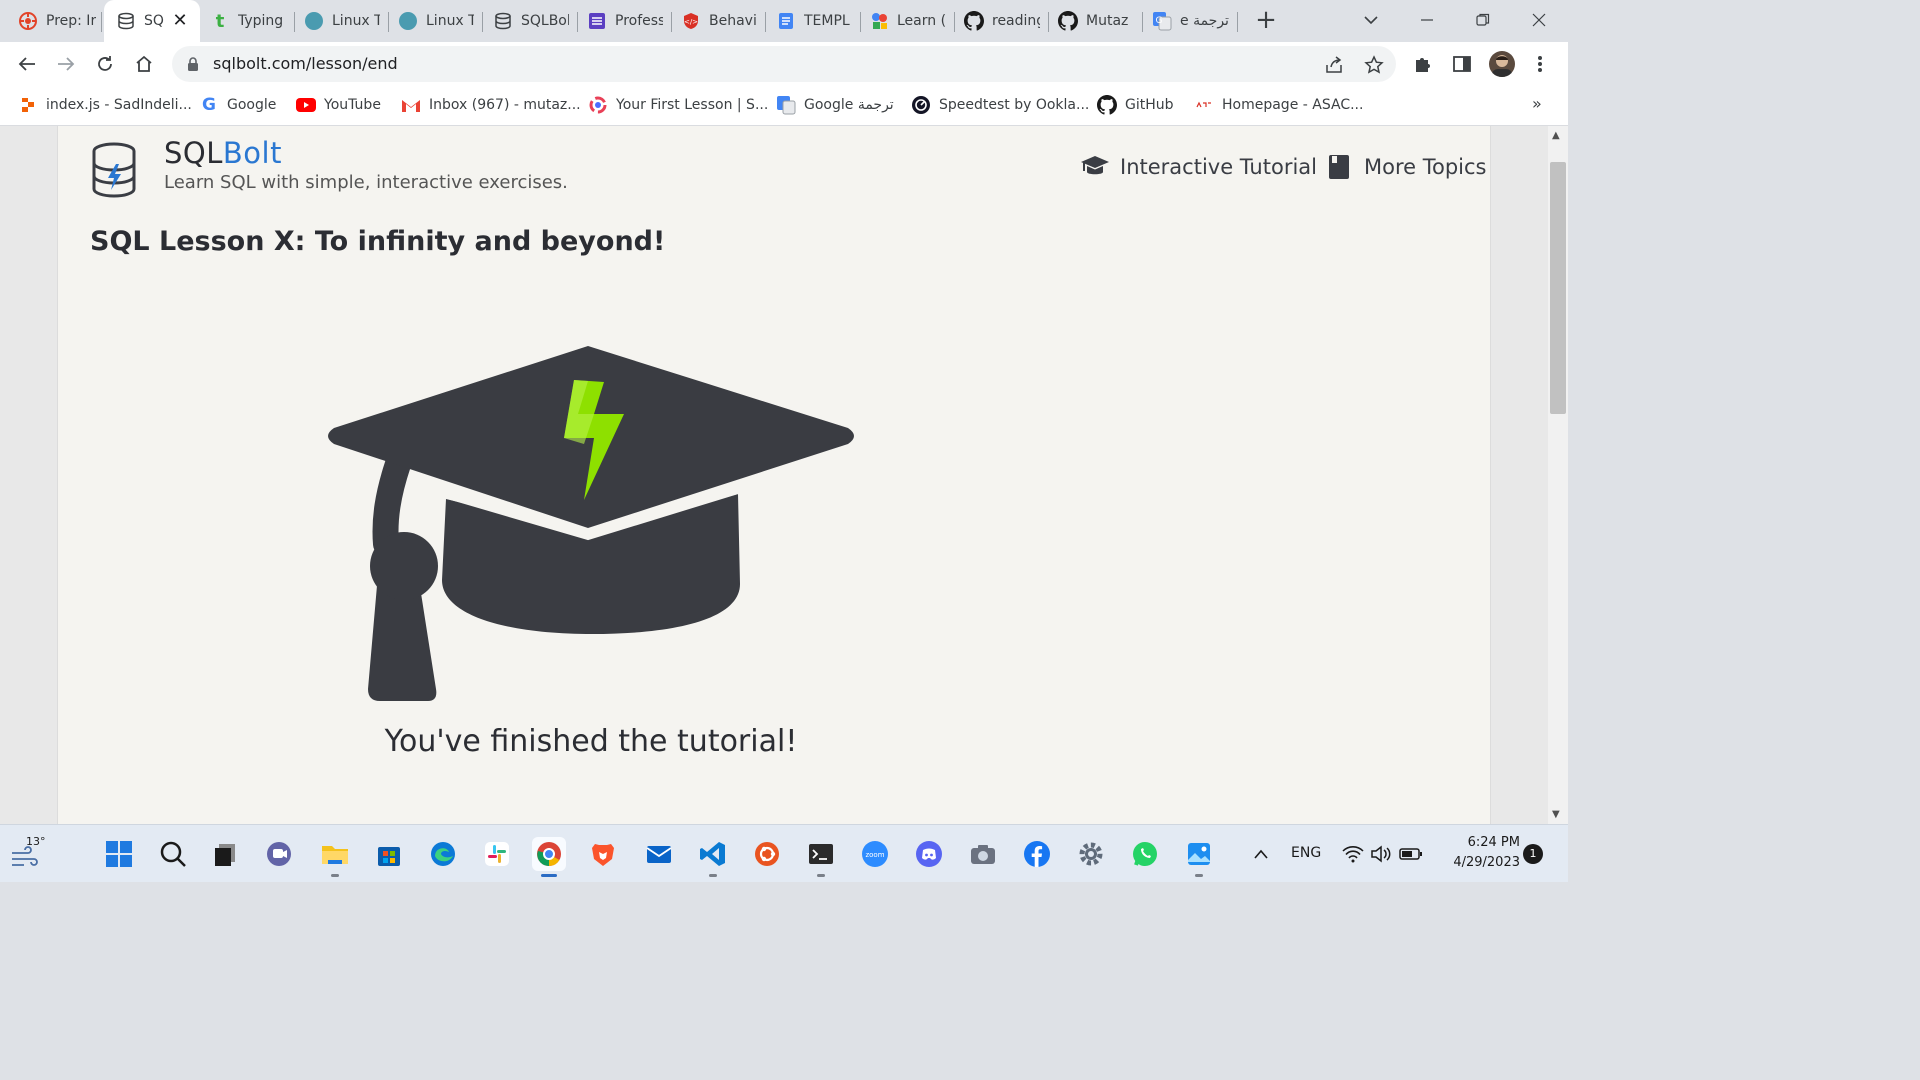 The width and height of the screenshot is (1920, 1080). I want to click on forward-button, so click(66, 64).